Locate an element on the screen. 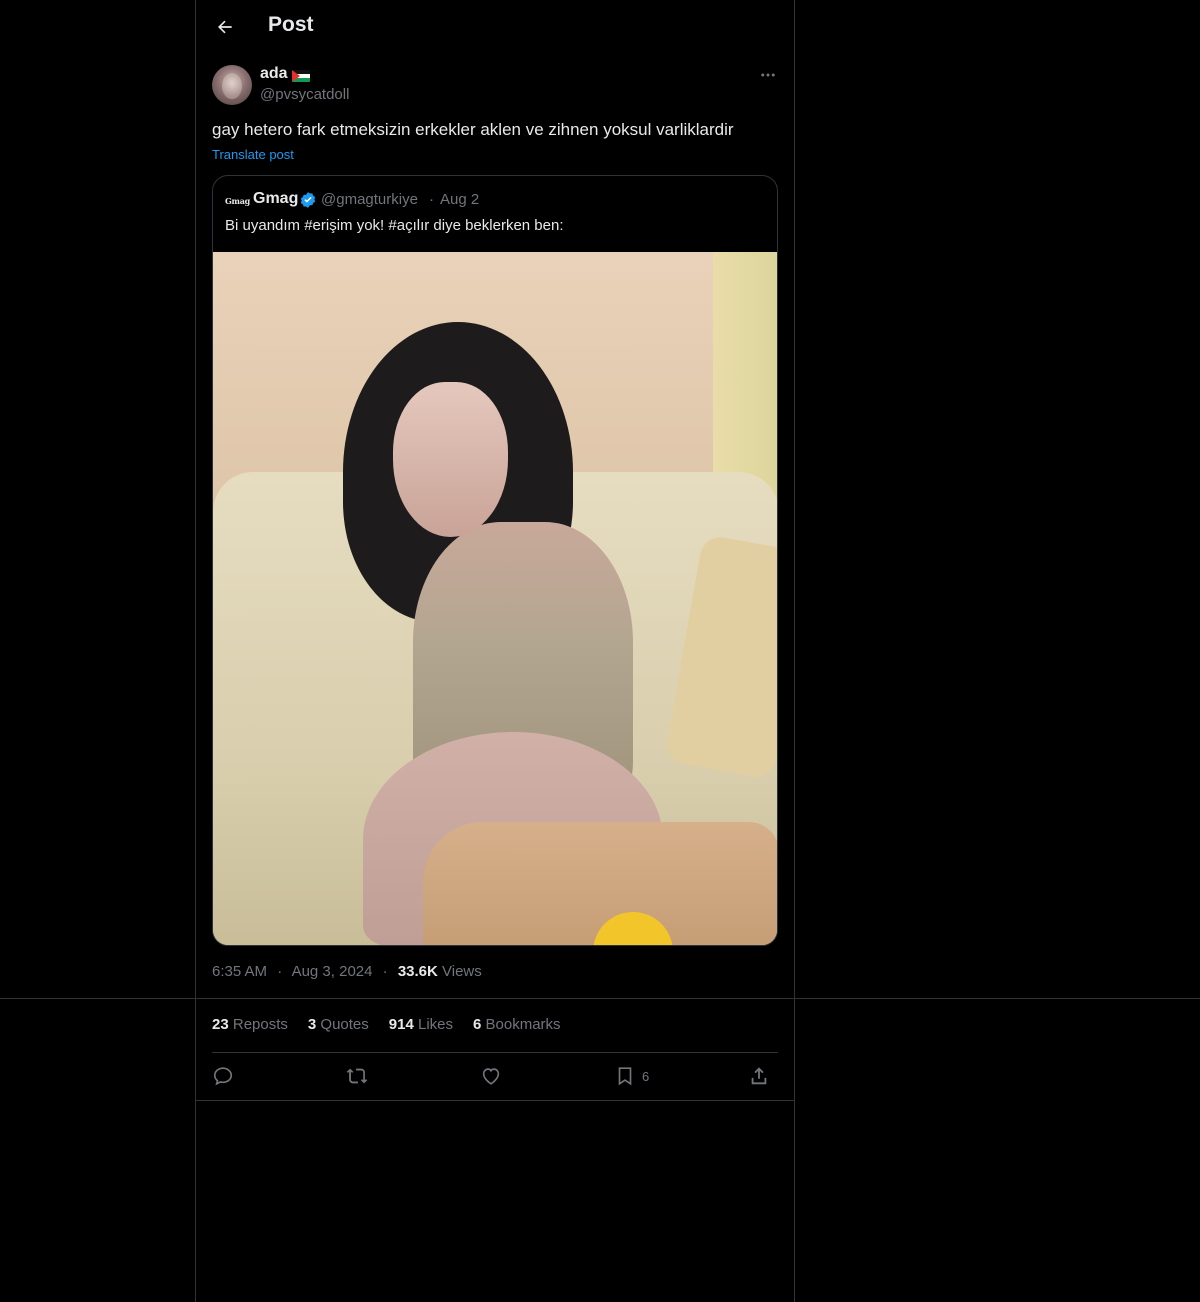 The height and width of the screenshot is (1302, 1200). repost-icon is located at coordinates (357, 1076).